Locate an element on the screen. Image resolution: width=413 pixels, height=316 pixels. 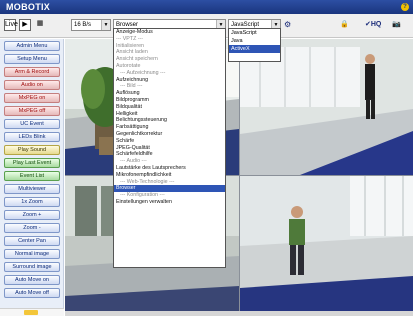
mode-option-14: Farbsättigung is located at coordinates (169, 127).